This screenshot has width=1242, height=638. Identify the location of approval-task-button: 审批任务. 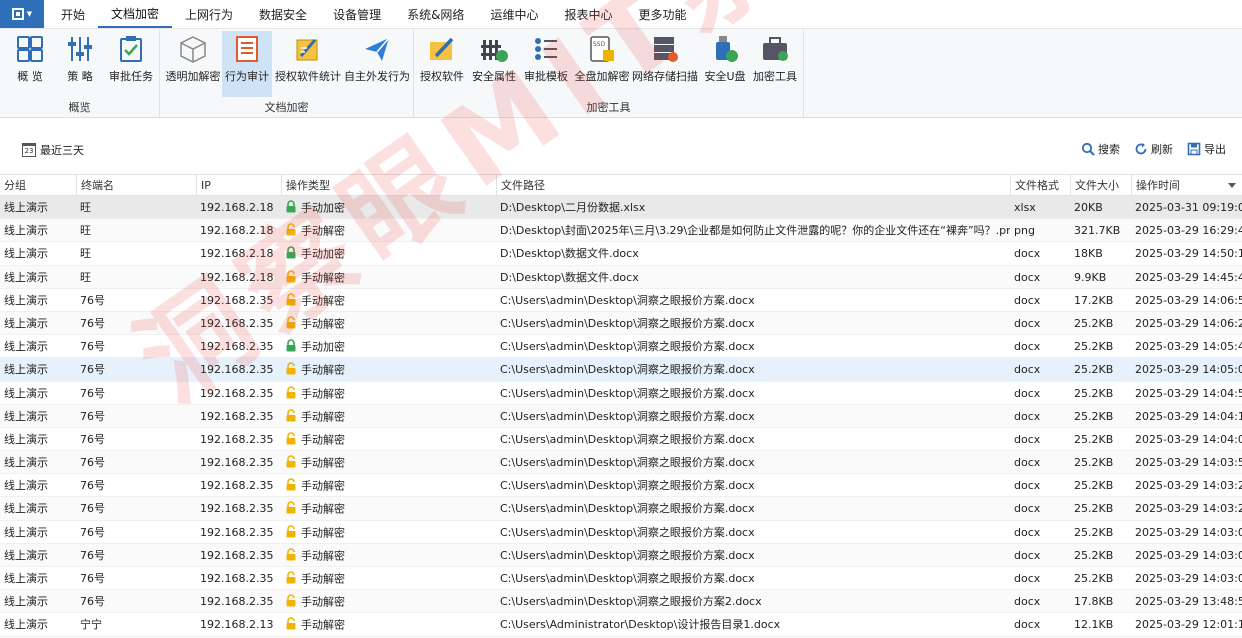
(131, 64).